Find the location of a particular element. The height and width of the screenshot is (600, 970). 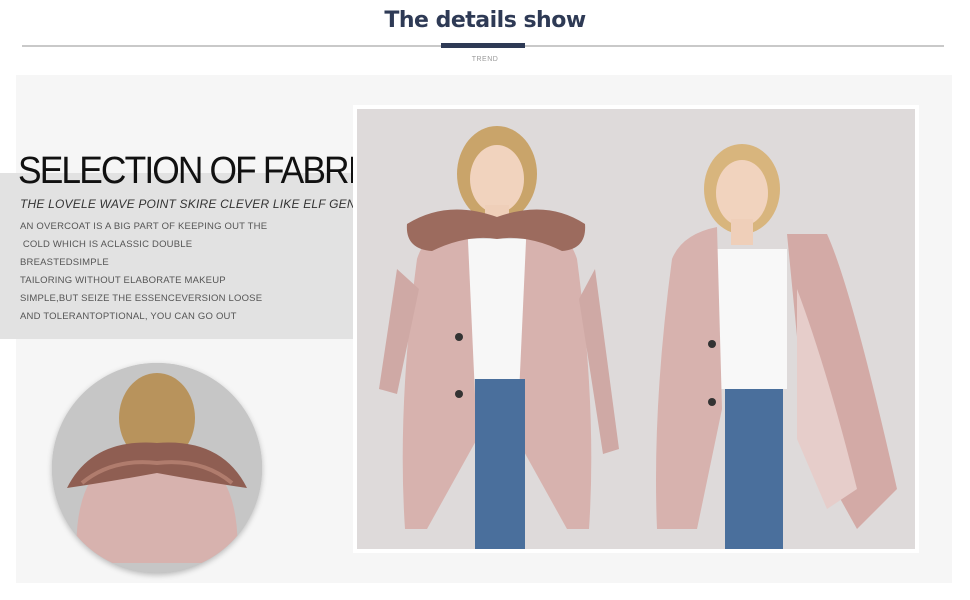

description-line: BREASTEDSIMPLE is located at coordinates (64, 262).